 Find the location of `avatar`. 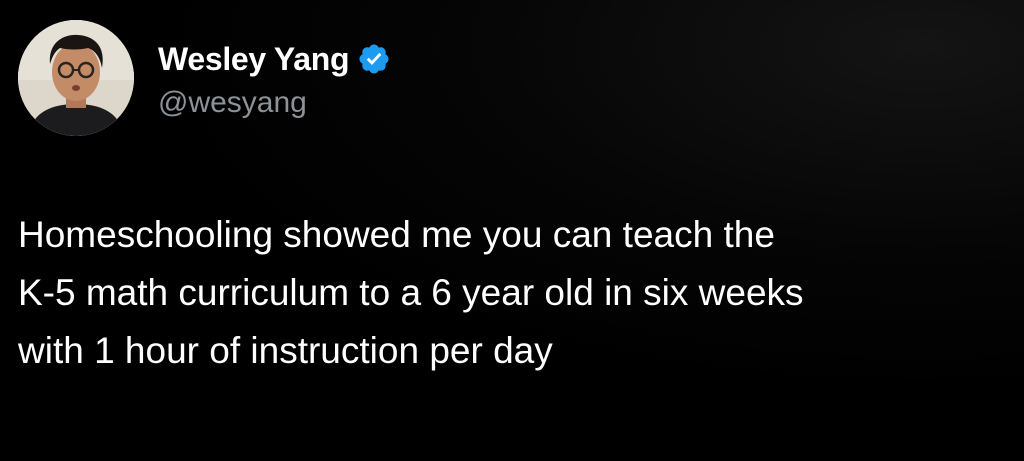

avatar is located at coordinates (76, 78).